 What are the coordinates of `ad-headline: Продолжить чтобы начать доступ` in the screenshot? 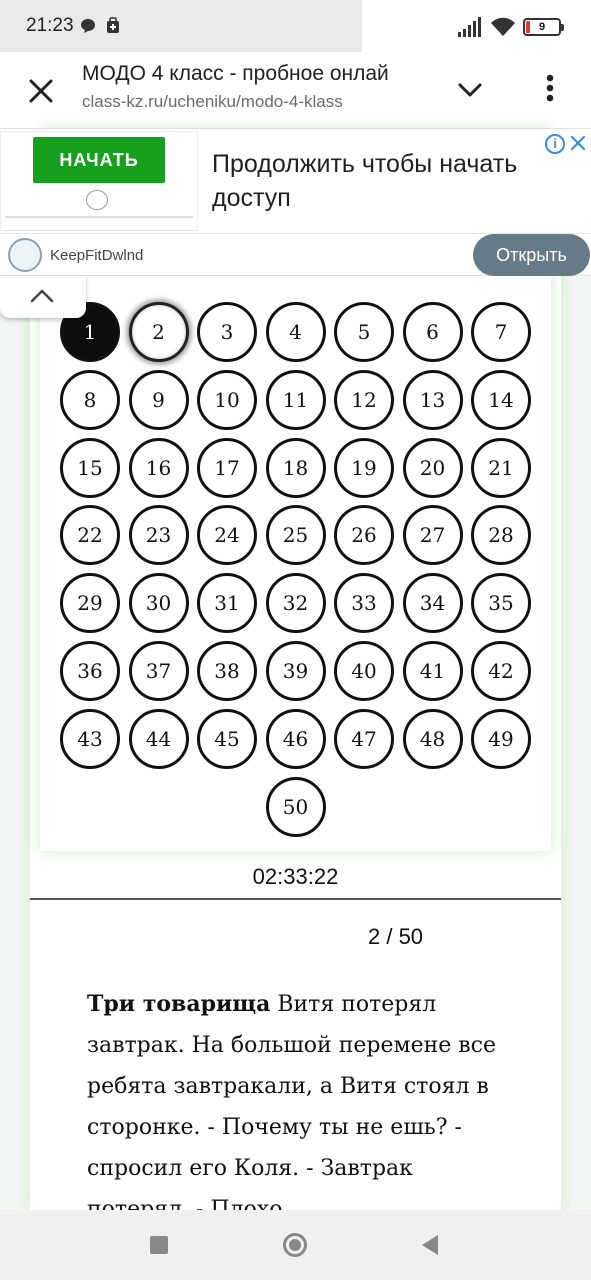 It's located at (392, 181).